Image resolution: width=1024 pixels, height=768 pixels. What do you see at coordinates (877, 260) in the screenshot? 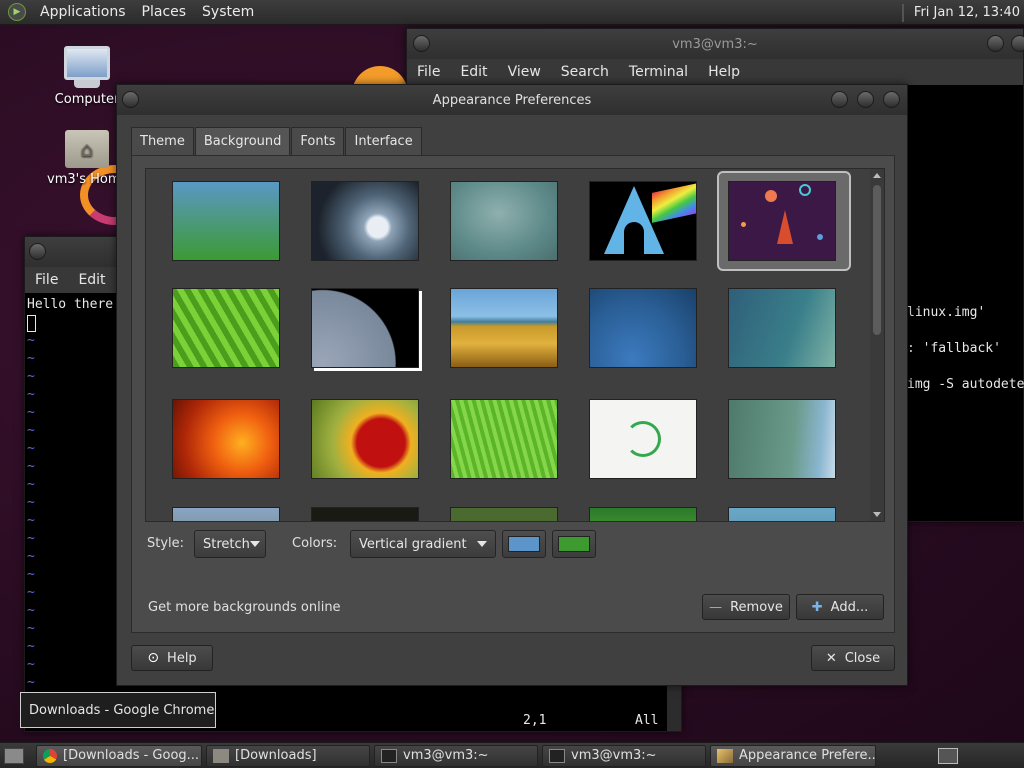
I see `scrollbar-thumb` at bounding box center [877, 260].